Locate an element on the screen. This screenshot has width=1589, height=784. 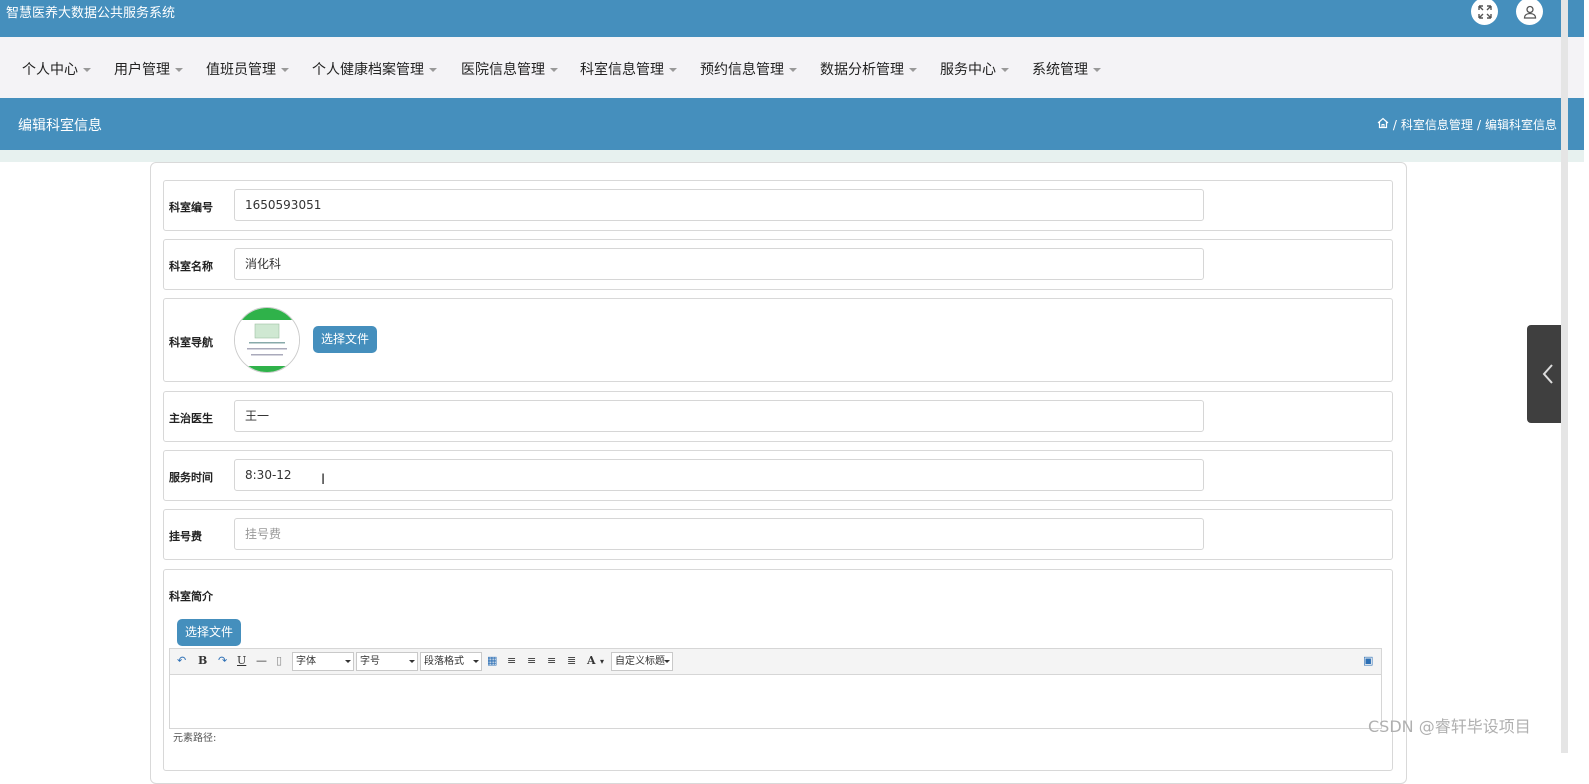
nav-item-dept-info: 科室信息管理 is located at coordinates (628, 69).